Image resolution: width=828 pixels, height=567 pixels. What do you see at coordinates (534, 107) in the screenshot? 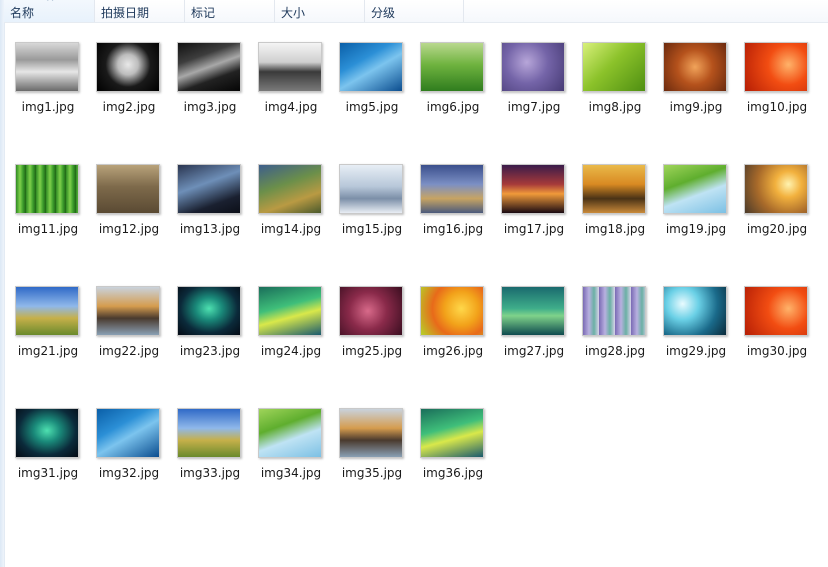
I see `file-name-label: img7.jpg` at bounding box center [534, 107].